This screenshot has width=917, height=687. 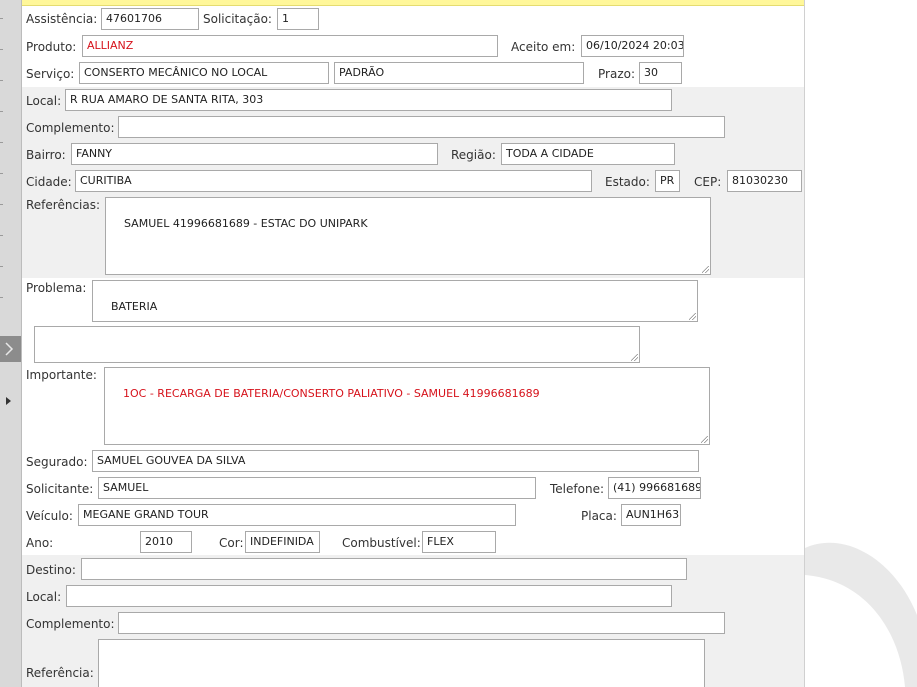 I want to click on local-field: R RUA AMARO DE SANTA RITA, 303, so click(x=368, y=100).